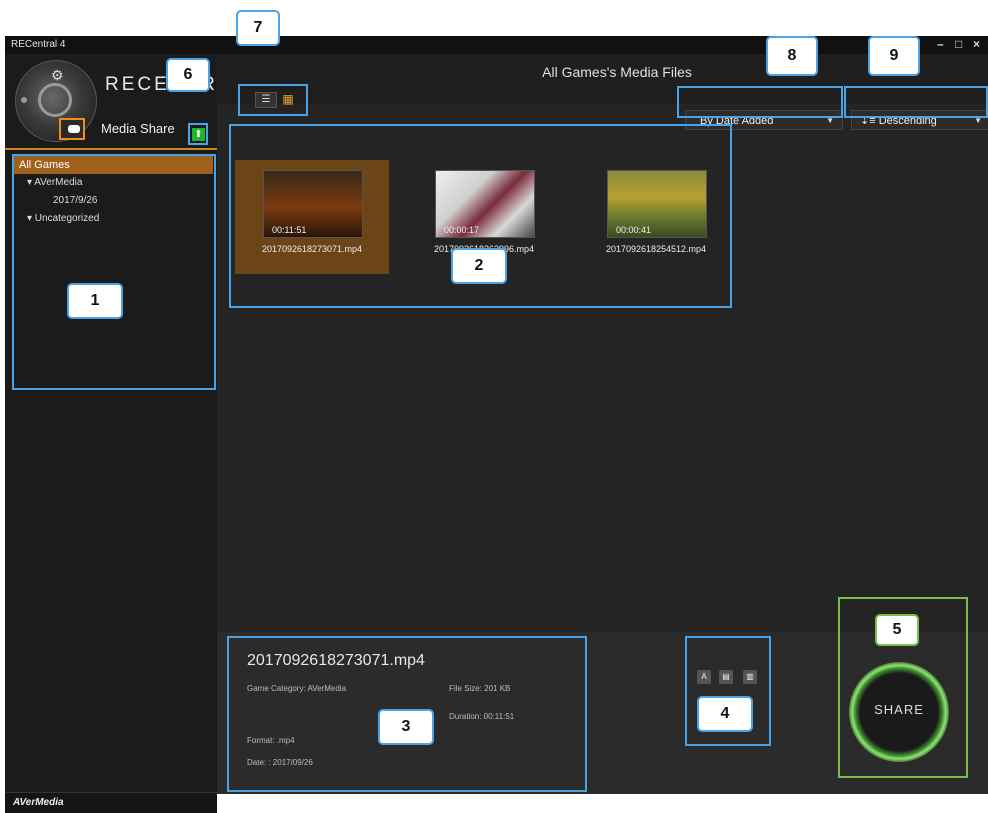 This screenshot has height=813, width=988. What do you see at coordinates (940, 44) in the screenshot?
I see `minimize-button: –` at bounding box center [940, 44].